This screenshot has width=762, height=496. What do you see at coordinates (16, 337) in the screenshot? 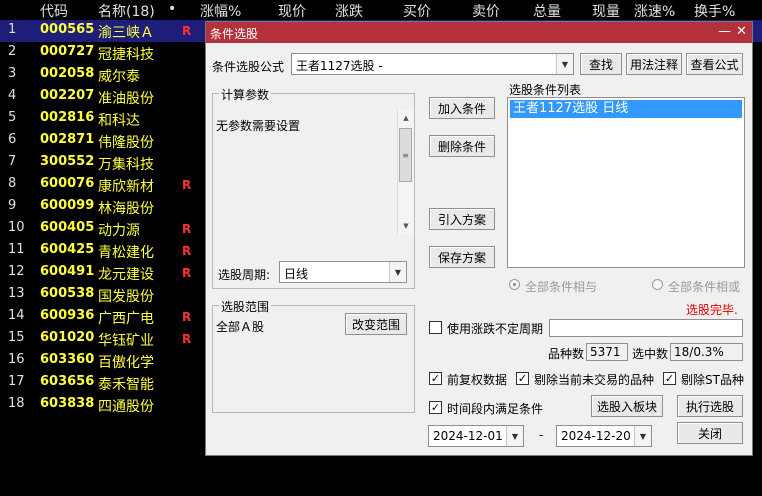
I see `row-index: 15` at bounding box center [16, 337].